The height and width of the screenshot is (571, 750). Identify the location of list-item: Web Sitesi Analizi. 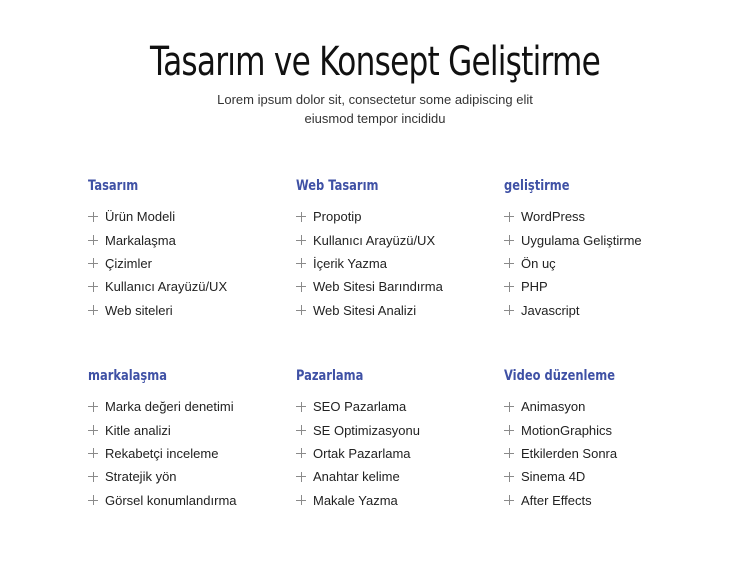
(400, 310).